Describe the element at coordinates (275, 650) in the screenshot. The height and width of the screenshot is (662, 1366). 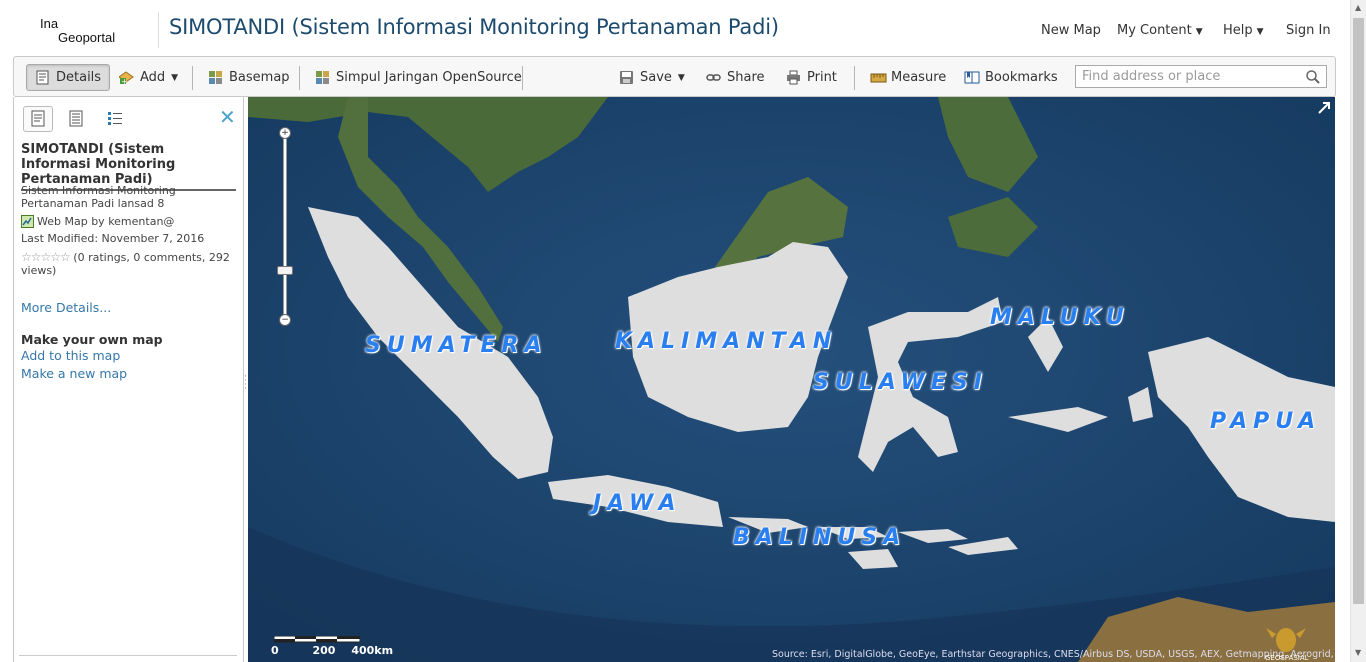
I see `scale-label-0: 0` at that location.